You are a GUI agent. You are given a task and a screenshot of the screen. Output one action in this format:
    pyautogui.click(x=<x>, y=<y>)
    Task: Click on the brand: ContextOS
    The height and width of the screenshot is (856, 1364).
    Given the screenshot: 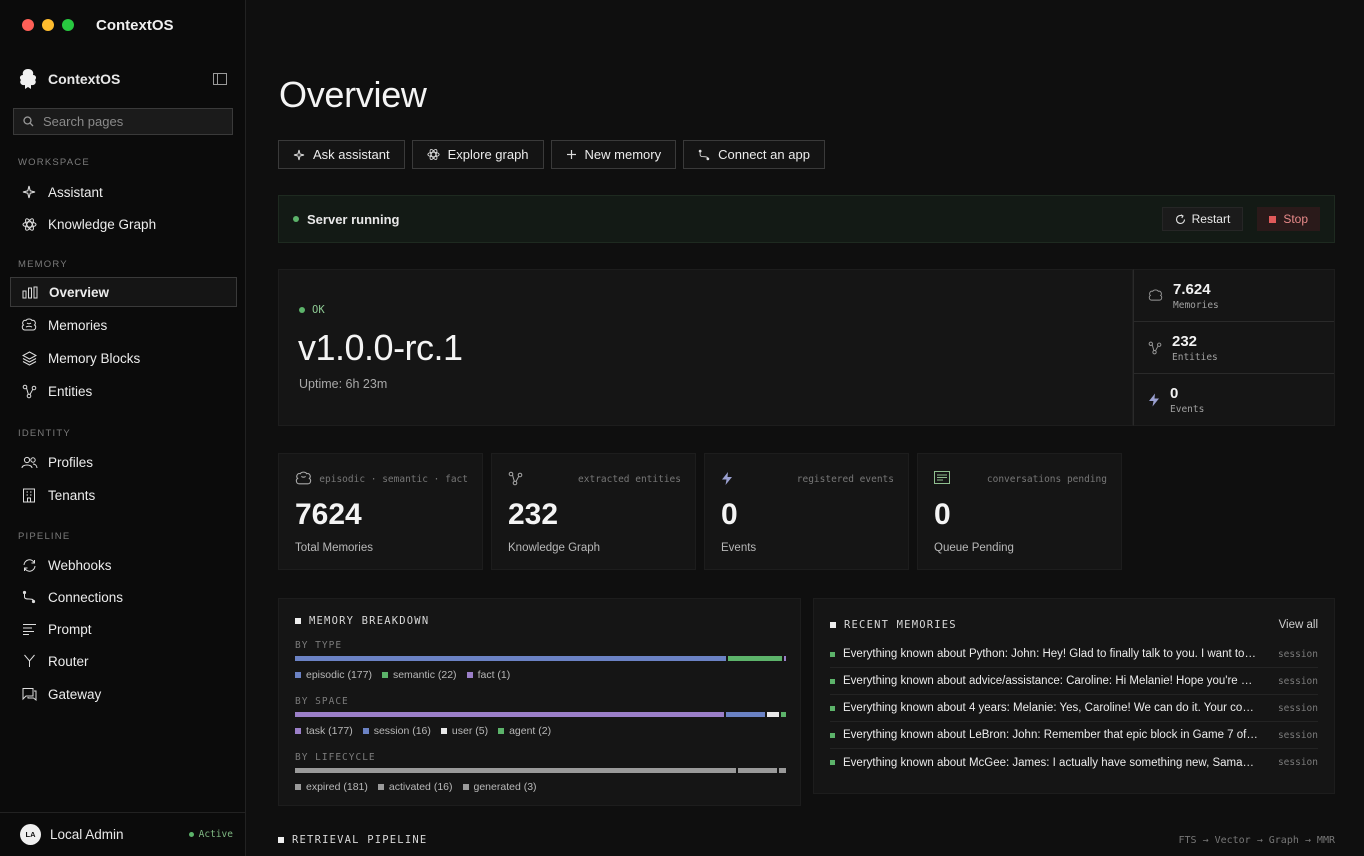 What is the action you would take?
    pyautogui.click(x=122, y=79)
    